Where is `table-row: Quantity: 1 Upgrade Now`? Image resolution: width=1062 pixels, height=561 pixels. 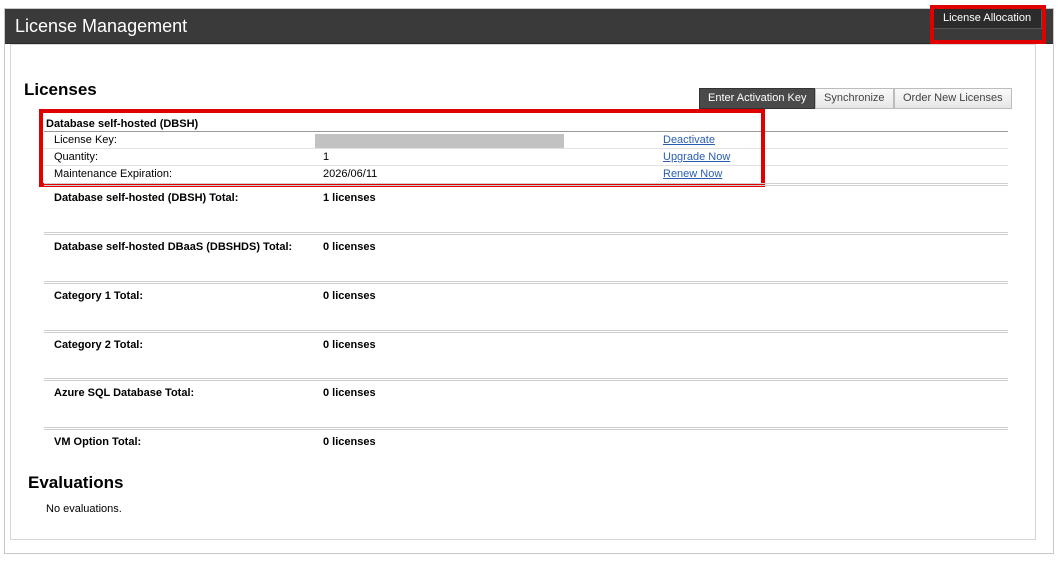
table-row: Quantity: 1 Upgrade Now is located at coordinates (526, 156).